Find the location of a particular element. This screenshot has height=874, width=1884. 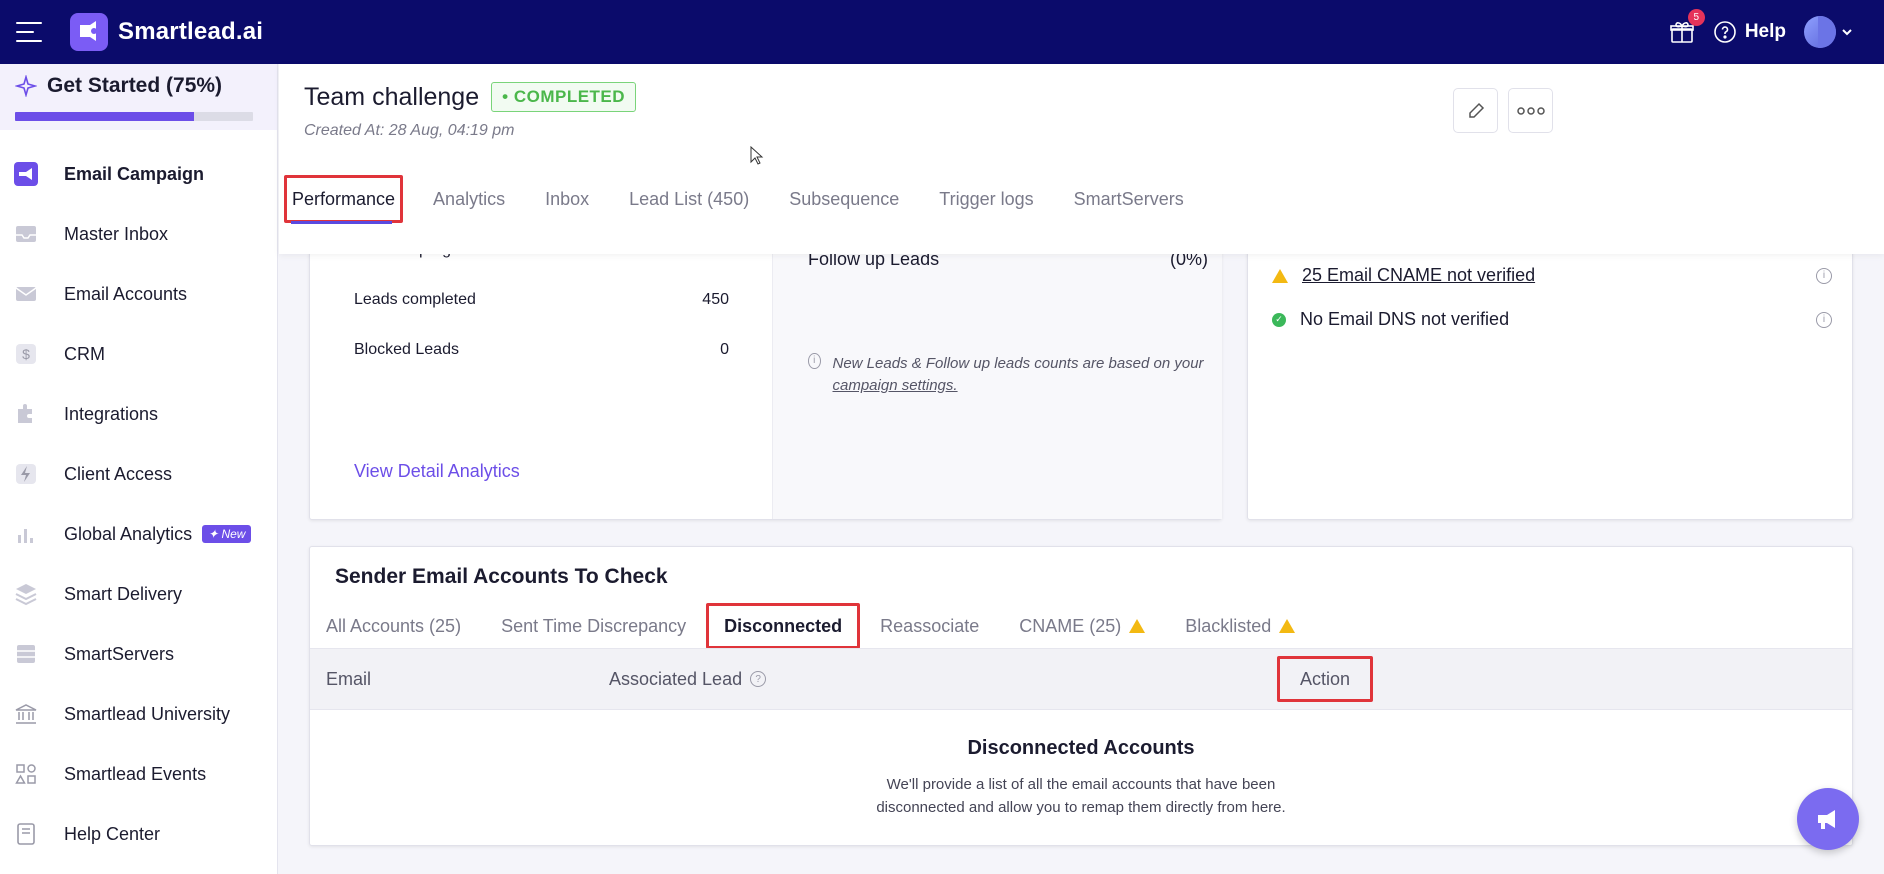

sidebar-item-email-campaign: Email Campaign is located at coordinates (138, 174).